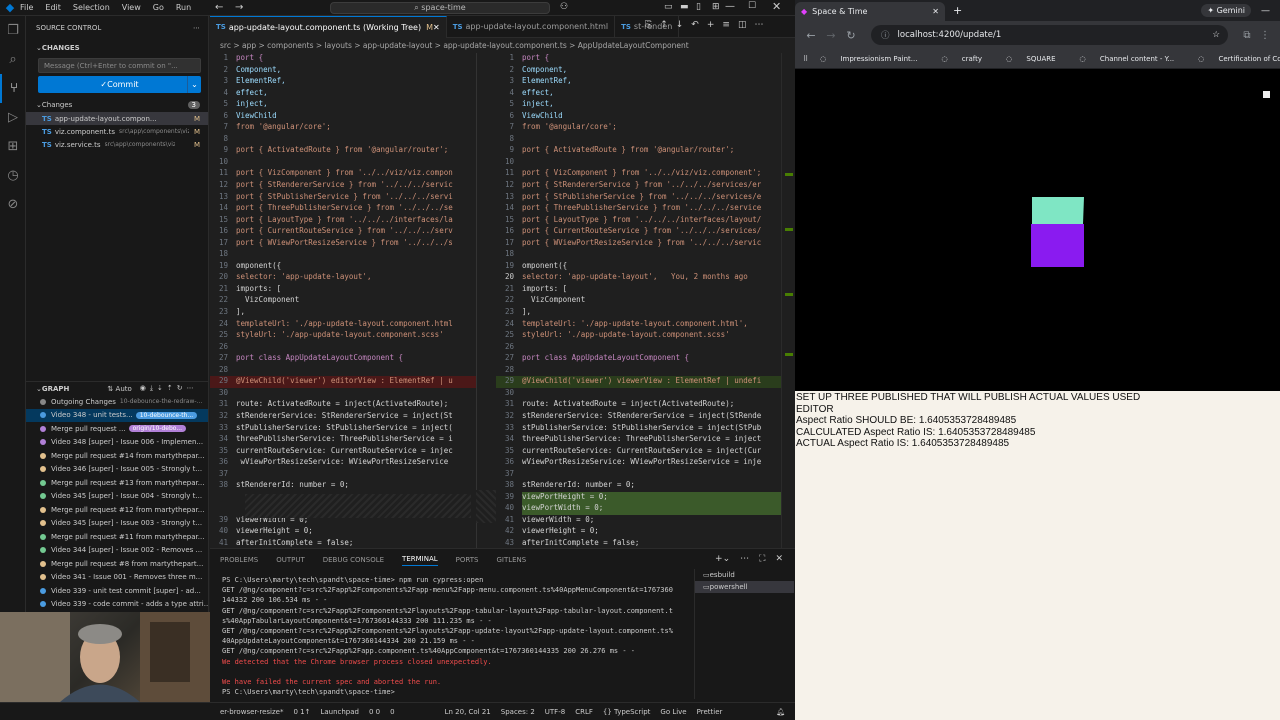 Image resolution: width=1280 pixels, height=720 pixels. What do you see at coordinates (13, 117) in the screenshot?
I see `run-debug-icon: ▷` at bounding box center [13, 117].